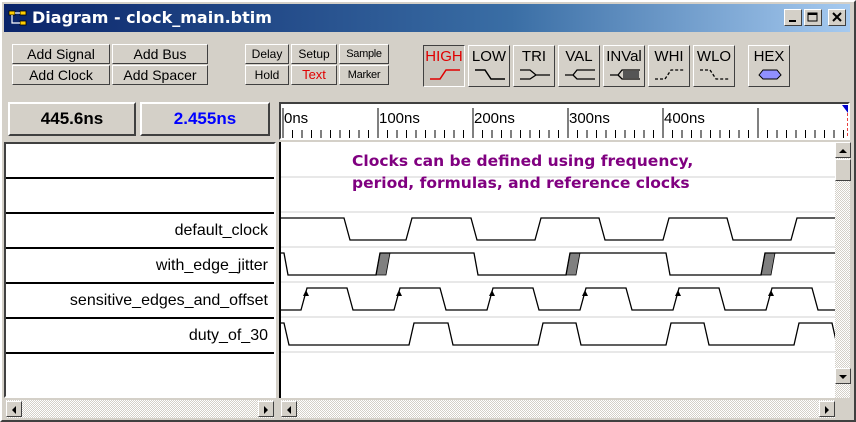 This screenshot has width=856, height=422. What do you see at coordinates (523, 161) in the screenshot?
I see `annotation-line-1: Clocks can be defined using frequency,` at bounding box center [523, 161].